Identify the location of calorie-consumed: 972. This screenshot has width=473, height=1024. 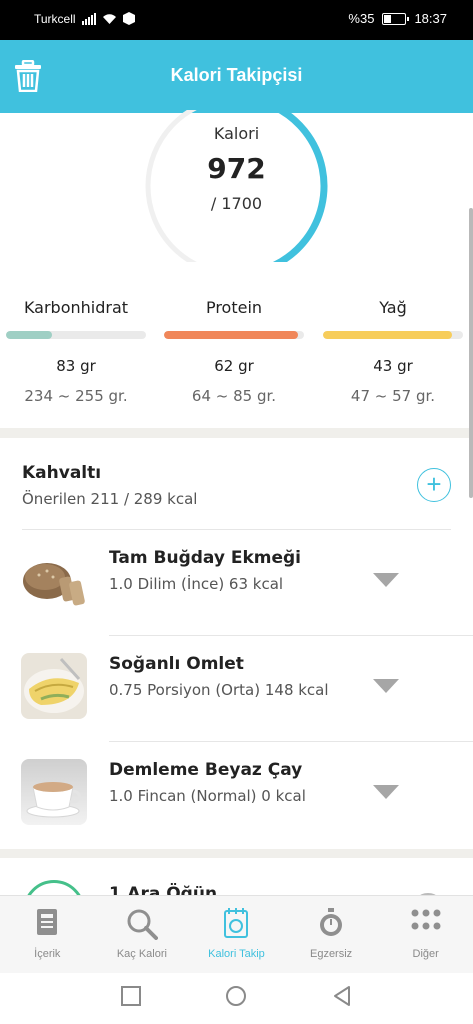
(236, 168).